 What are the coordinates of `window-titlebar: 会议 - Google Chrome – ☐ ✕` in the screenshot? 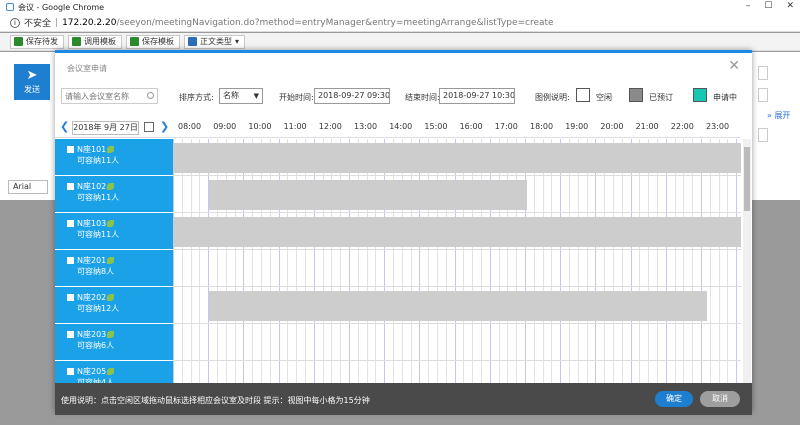 It's located at (400, 7).